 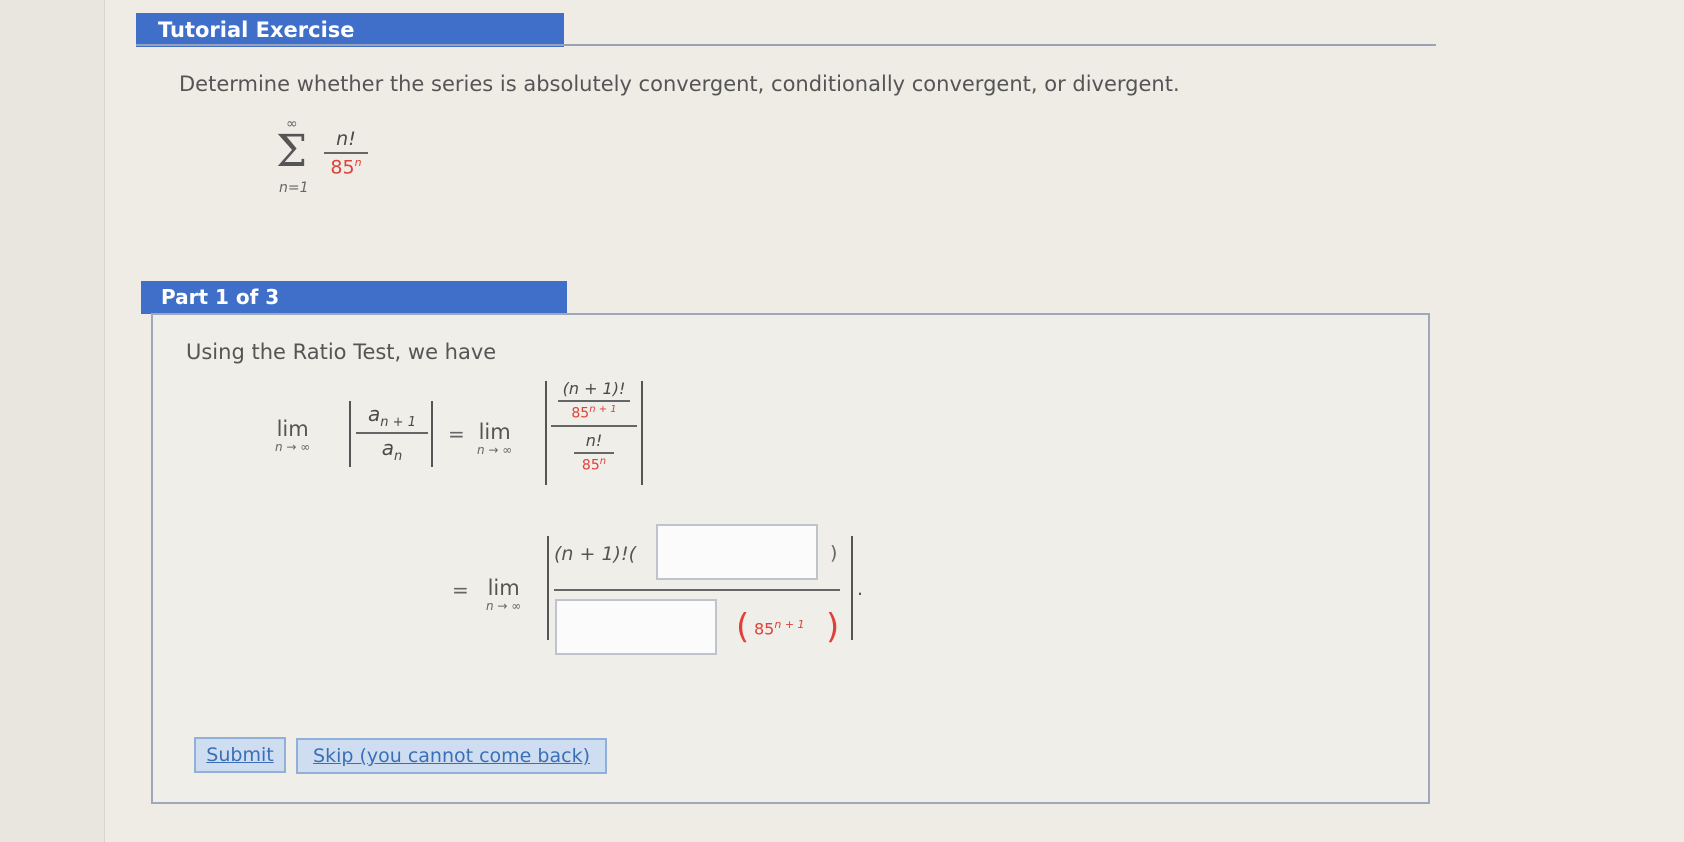 What do you see at coordinates (779, 628) in the screenshot?
I see `step2-denominator-power: 85n + 1` at bounding box center [779, 628].